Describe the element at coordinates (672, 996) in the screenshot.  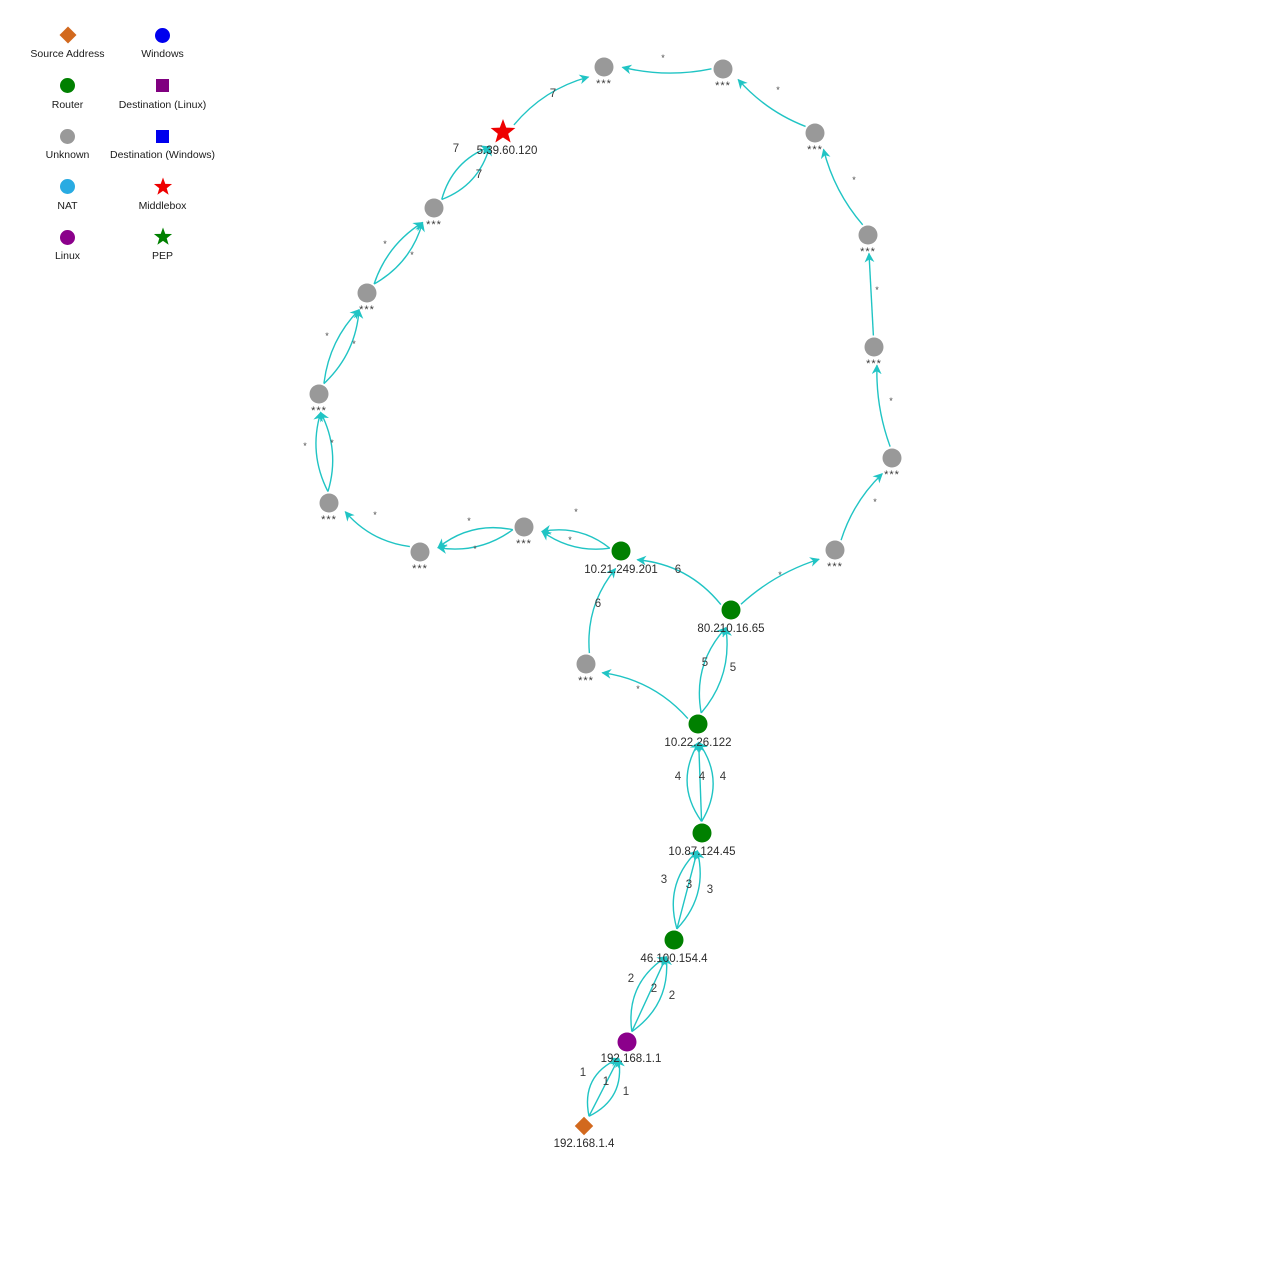
I see `edge-label: 2` at that location.